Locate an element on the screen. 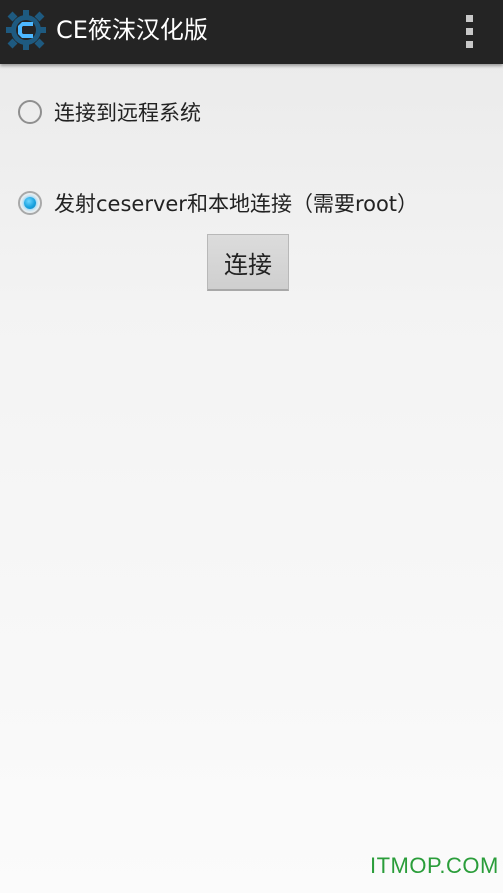 The height and width of the screenshot is (893, 503). connect-button: 连接 is located at coordinates (248, 262).